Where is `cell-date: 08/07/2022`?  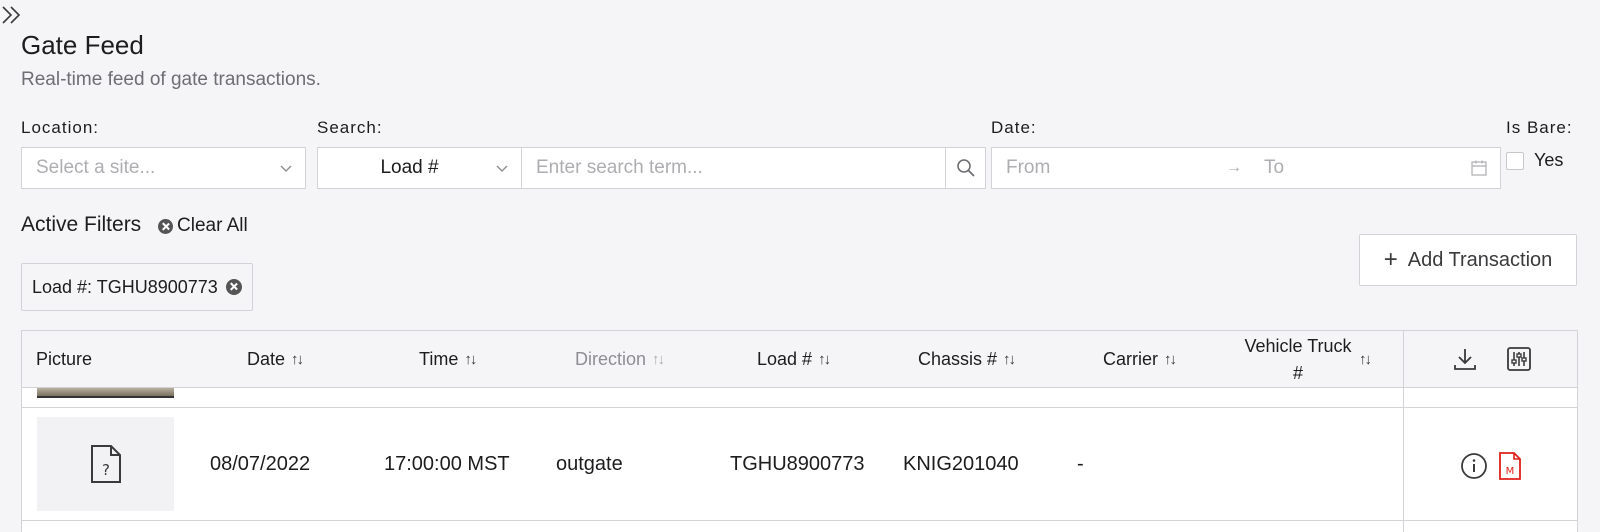
cell-date: 08/07/2022 is located at coordinates (260, 464).